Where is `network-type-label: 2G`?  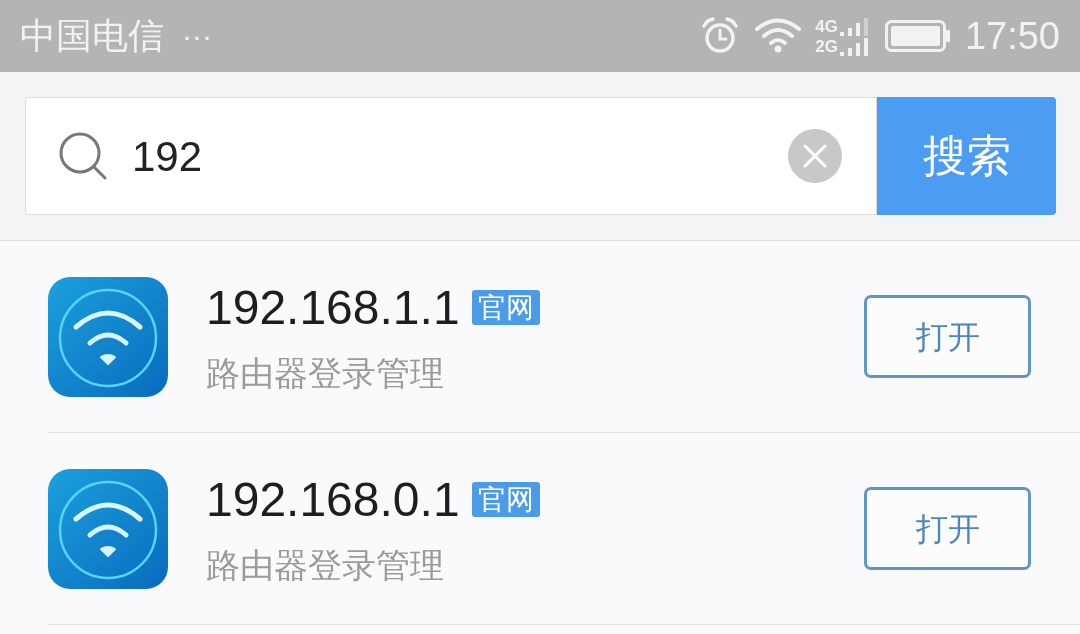 network-type-label: 2G is located at coordinates (826, 47).